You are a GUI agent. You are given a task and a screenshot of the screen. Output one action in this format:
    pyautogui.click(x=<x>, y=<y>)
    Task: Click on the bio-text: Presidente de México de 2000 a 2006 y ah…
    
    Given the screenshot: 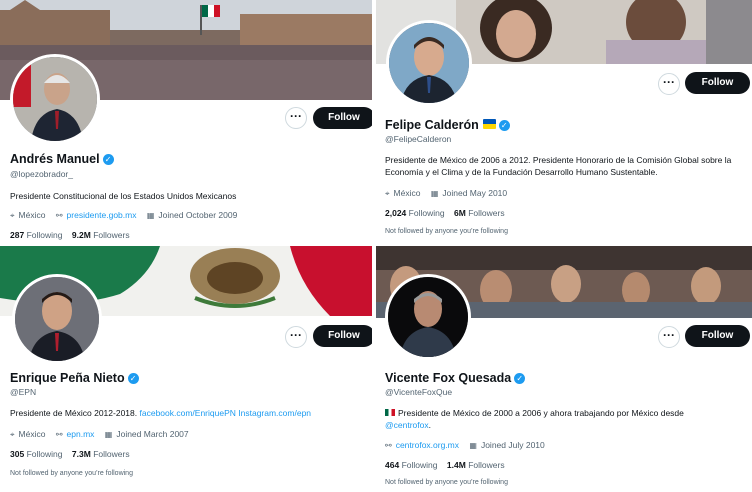 What is the action you would take?
    pyautogui.click(x=541, y=413)
    